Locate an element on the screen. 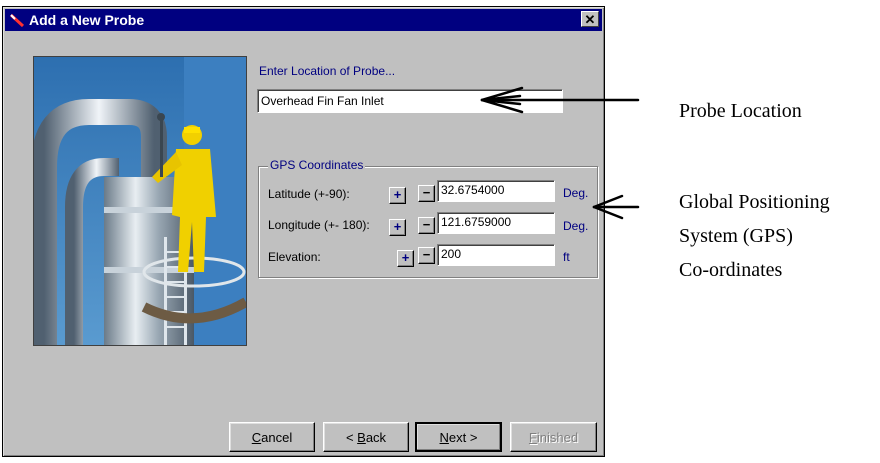  gps-annotation-line2: System (GPS) is located at coordinates (736, 236).